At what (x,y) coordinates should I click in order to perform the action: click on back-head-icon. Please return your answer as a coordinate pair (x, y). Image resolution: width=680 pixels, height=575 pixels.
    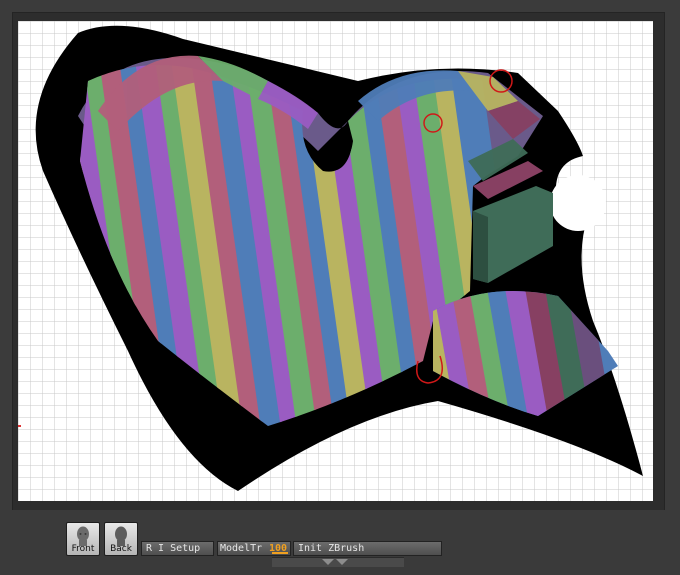
    Looking at the image, I should click on (121, 536).